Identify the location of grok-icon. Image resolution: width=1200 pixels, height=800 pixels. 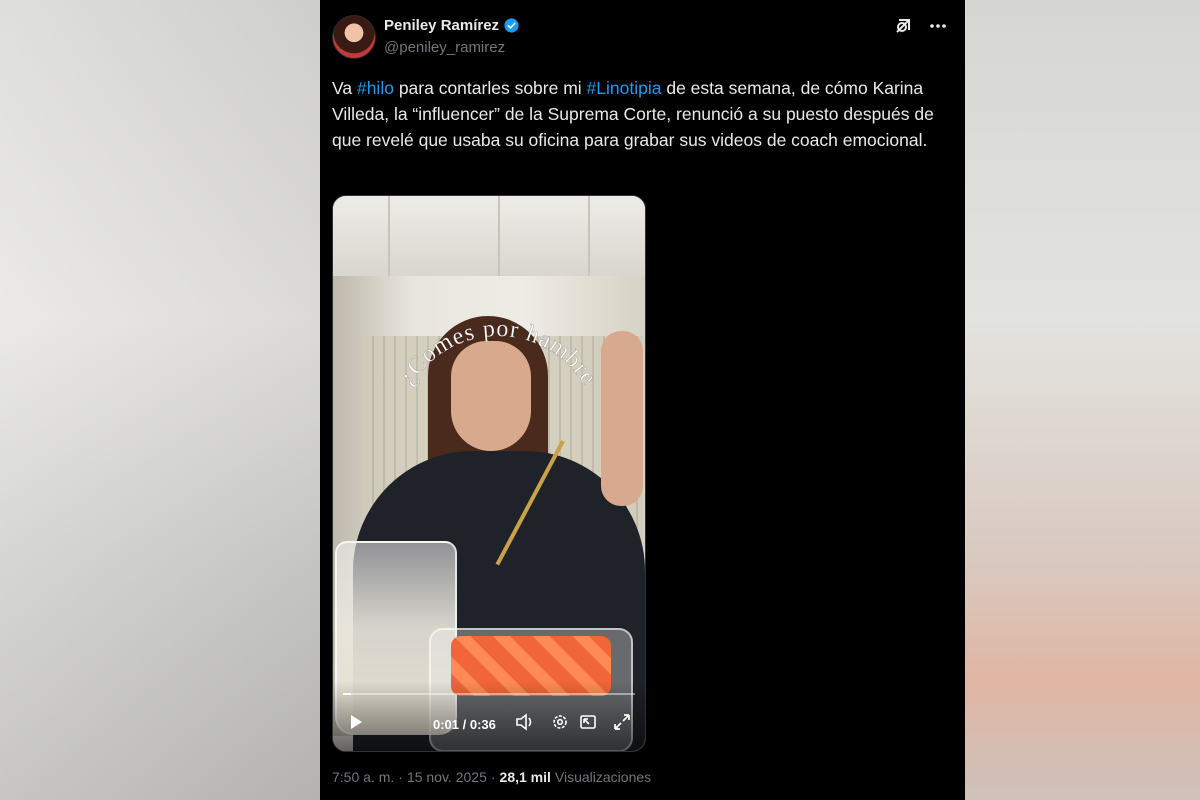
(903, 28).